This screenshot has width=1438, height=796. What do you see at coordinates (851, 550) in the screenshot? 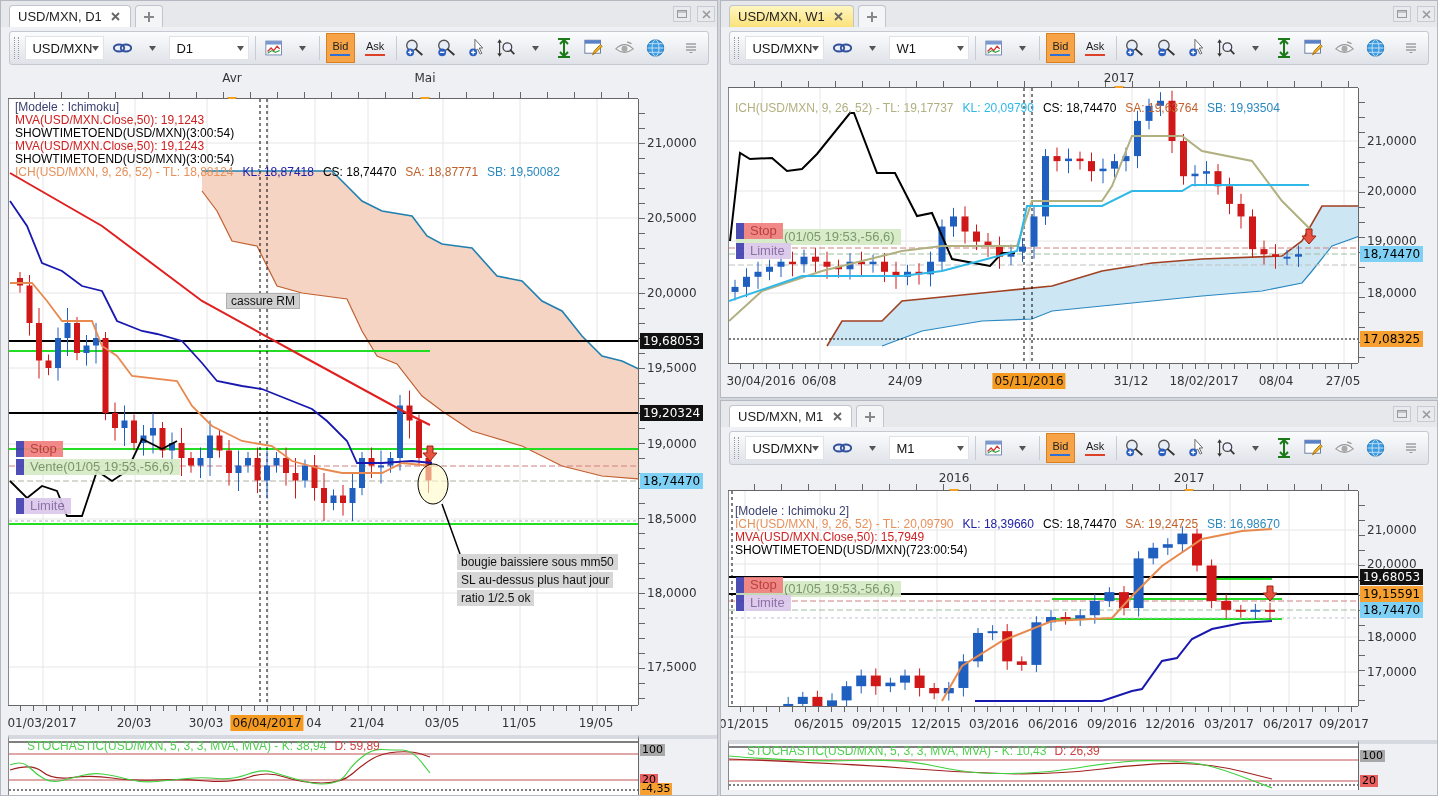
I see `indicator-label: SHOWTIMETOEND(USD/MXN)(723:00:54)` at bounding box center [851, 550].